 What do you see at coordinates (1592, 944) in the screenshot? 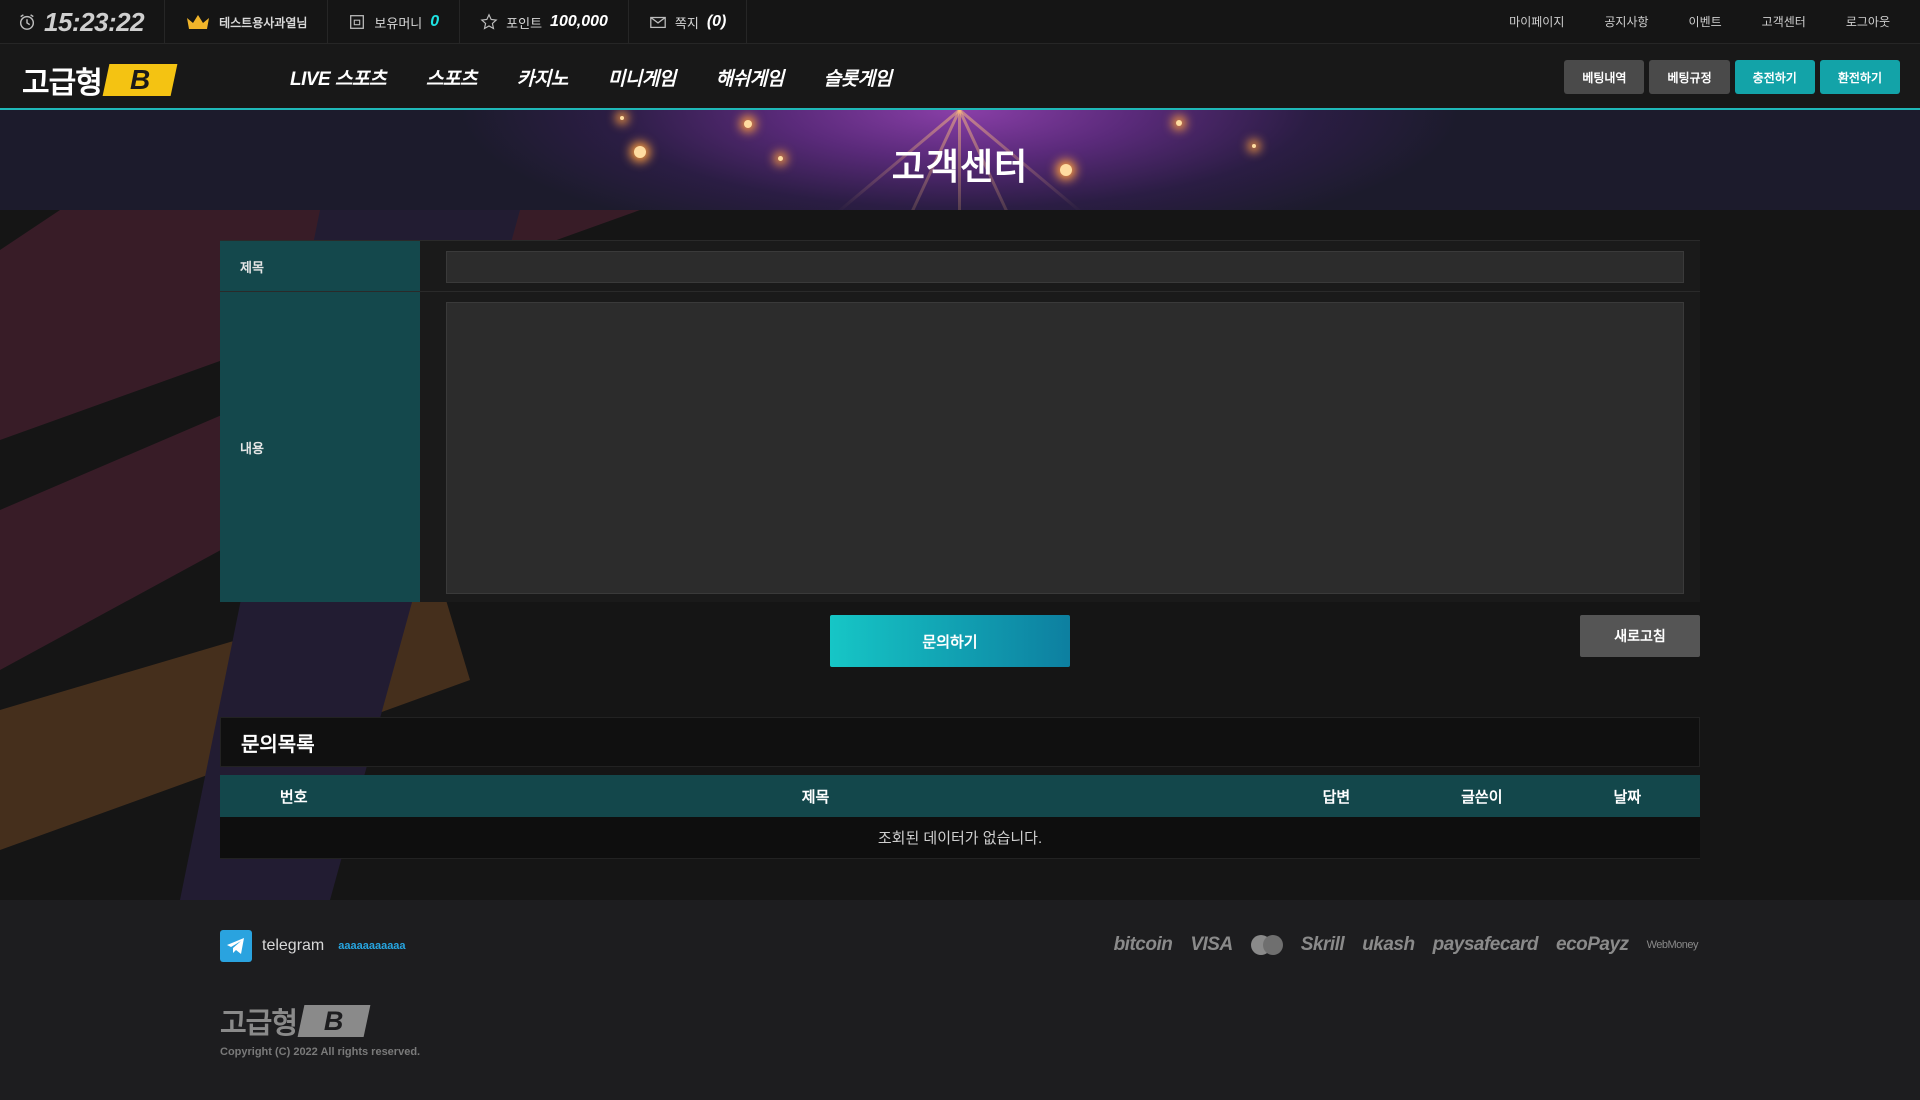
I see `ecopayz-logo: ecoPayz` at bounding box center [1592, 944].